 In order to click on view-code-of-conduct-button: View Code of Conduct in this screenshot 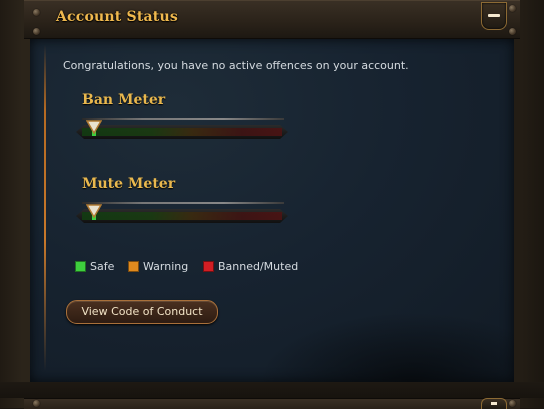, I will do `click(142, 312)`.